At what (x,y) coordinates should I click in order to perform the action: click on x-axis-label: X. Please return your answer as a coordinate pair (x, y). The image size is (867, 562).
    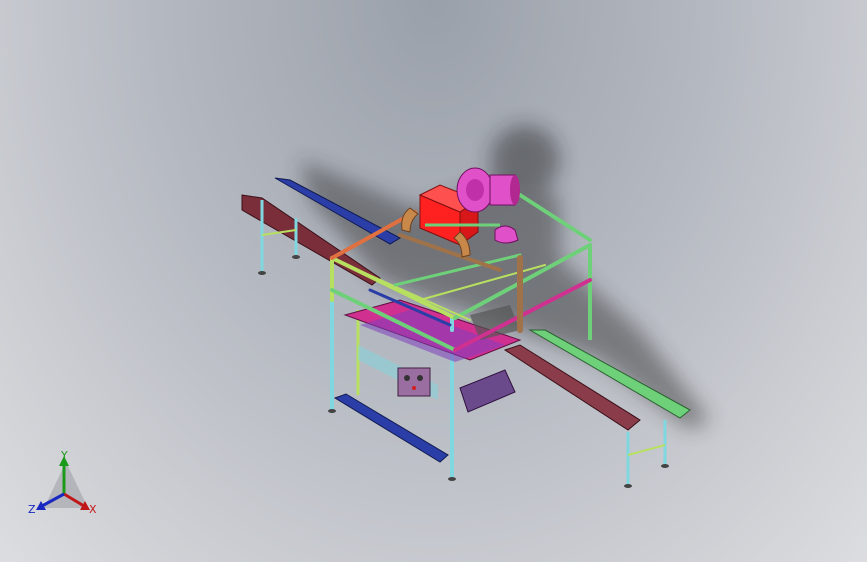
    Looking at the image, I should click on (93, 509).